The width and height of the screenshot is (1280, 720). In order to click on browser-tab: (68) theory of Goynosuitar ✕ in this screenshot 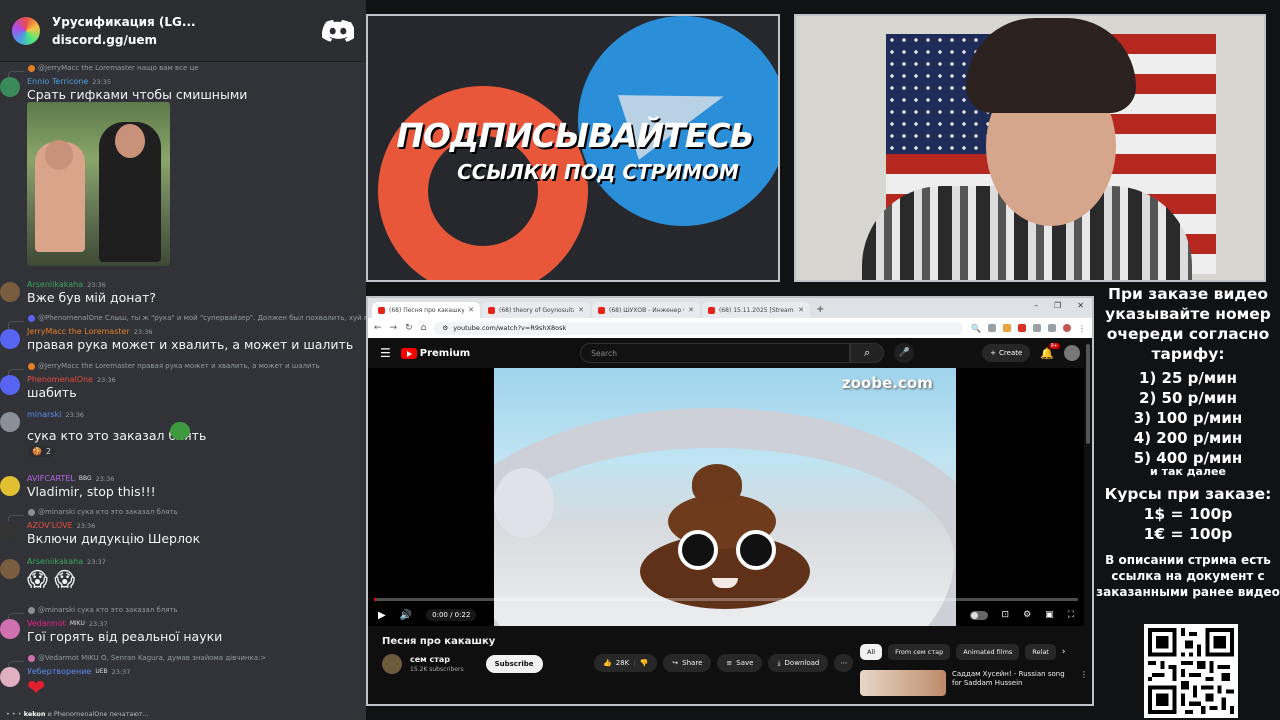, I will do `click(536, 310)`.